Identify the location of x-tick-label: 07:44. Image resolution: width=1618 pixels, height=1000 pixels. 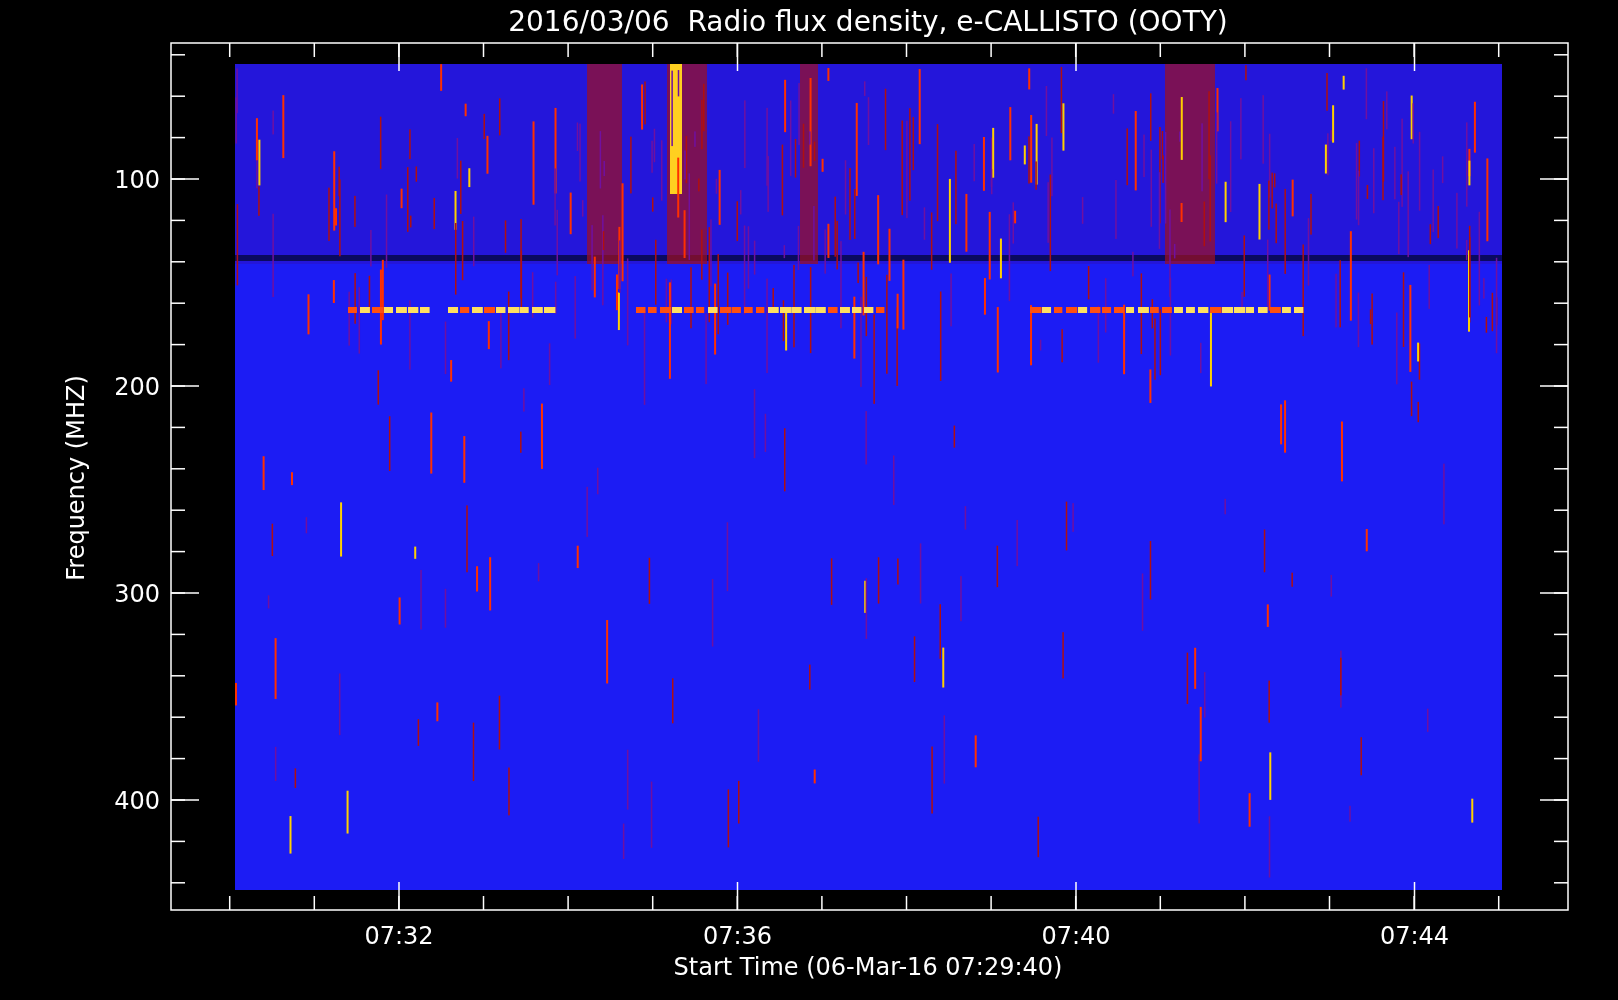
(1414, 936).